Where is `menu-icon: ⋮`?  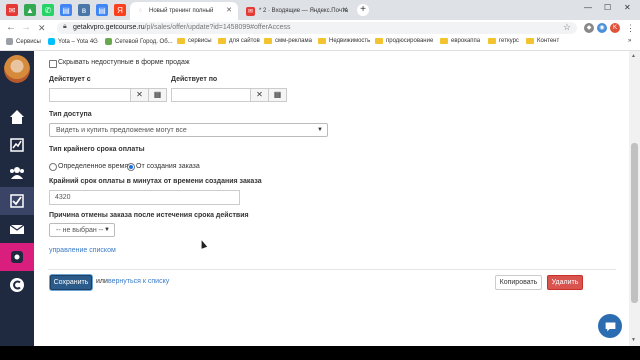 menu-icon: ⋮ is located at coordinates (630, 28).